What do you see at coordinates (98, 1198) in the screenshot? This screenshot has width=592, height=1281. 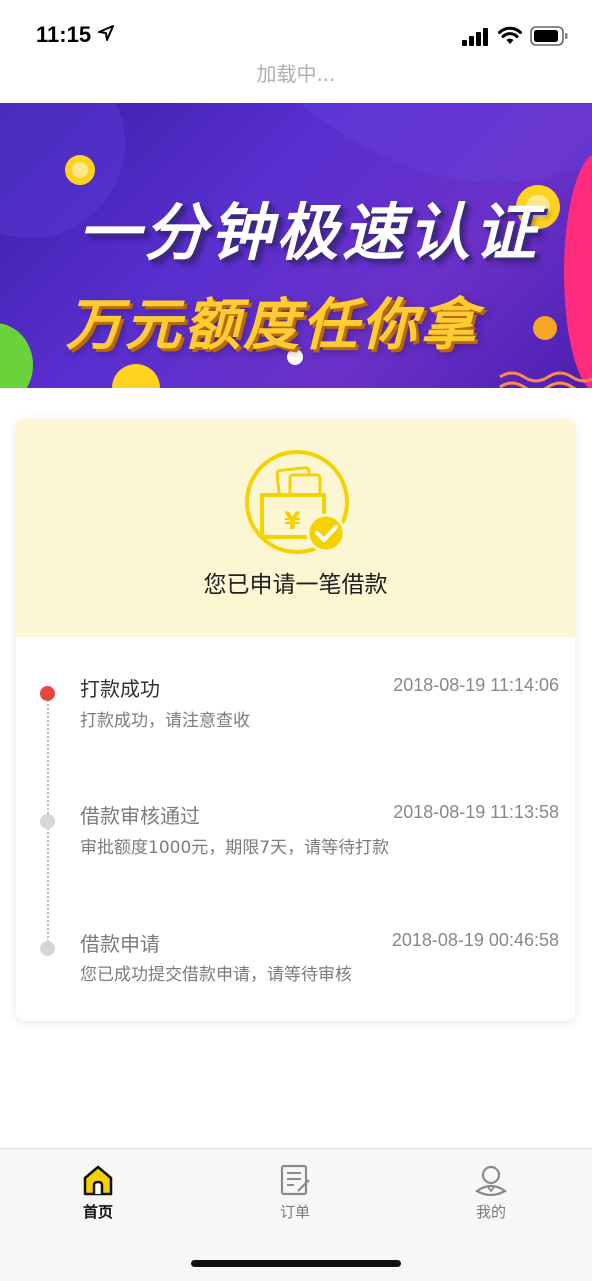 I see `tab-home: 首页` at bounding box center [98, 1198].